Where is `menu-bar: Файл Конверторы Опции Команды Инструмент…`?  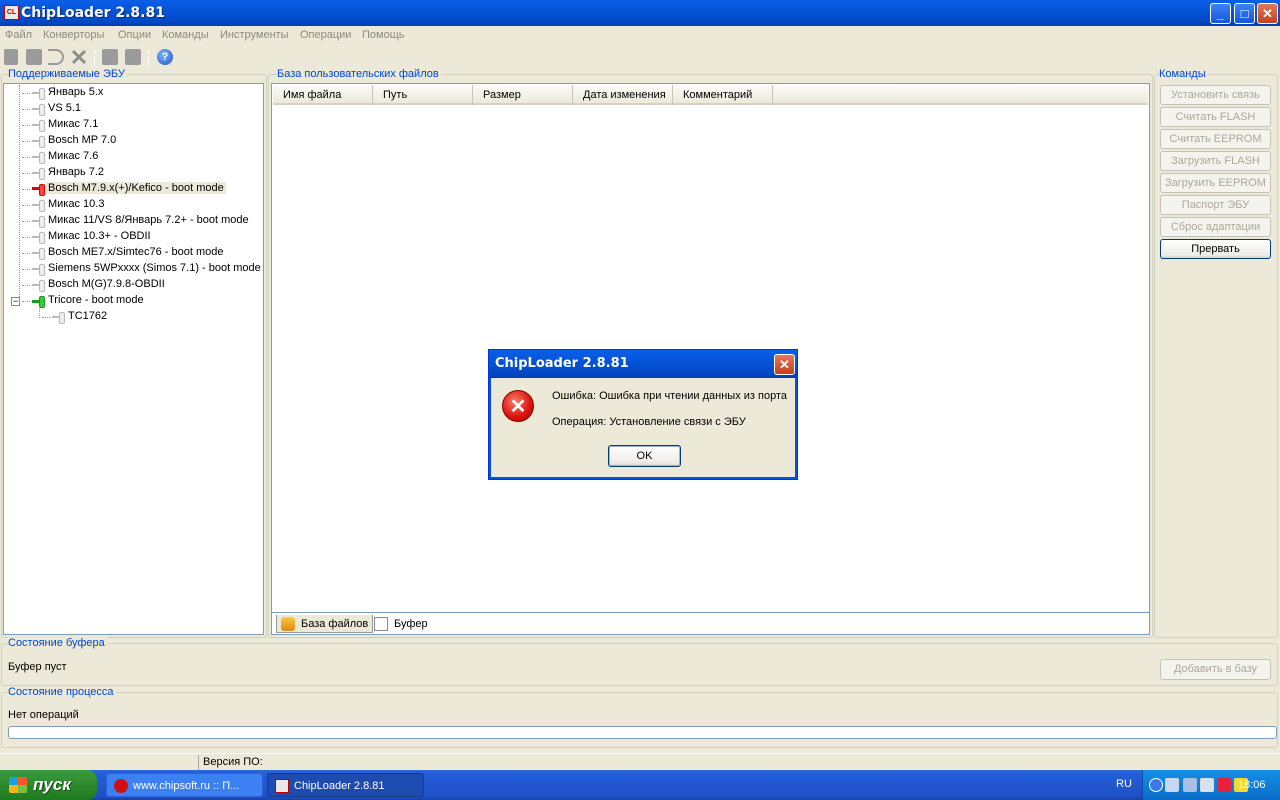
menu-bar: Файл Конверторы Опции Команды Инструмент… is located at coordinates (640, 36).